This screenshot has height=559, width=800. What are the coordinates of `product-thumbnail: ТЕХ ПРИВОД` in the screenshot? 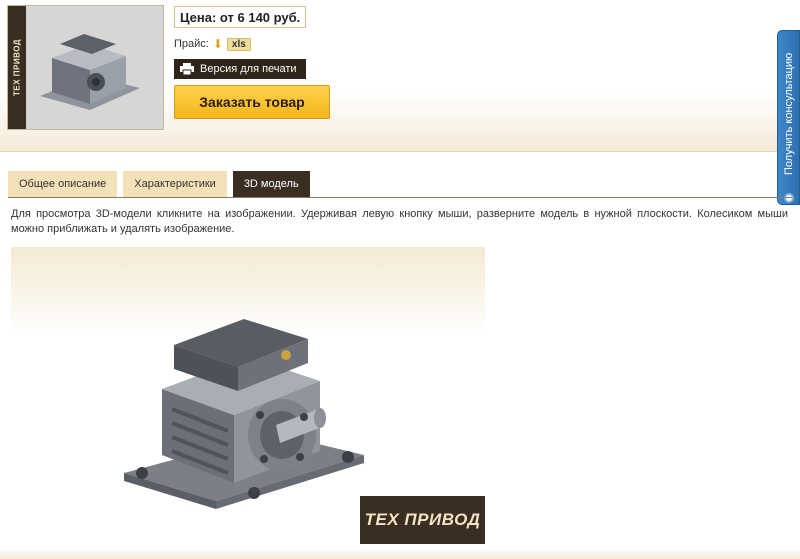 It's located at (85, 67).